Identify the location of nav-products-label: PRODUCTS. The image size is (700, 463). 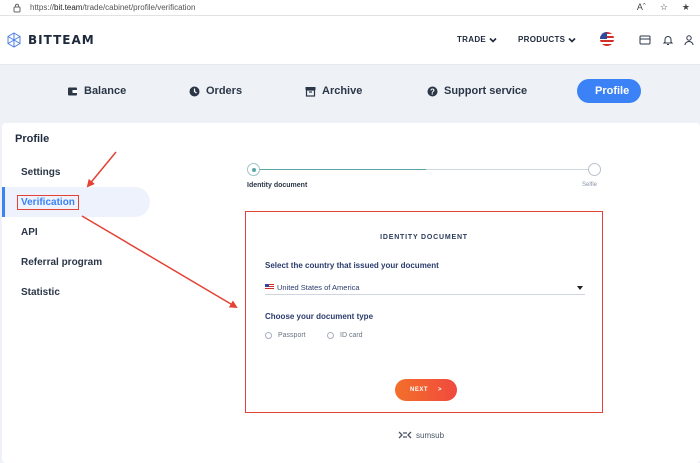
(542, 39).